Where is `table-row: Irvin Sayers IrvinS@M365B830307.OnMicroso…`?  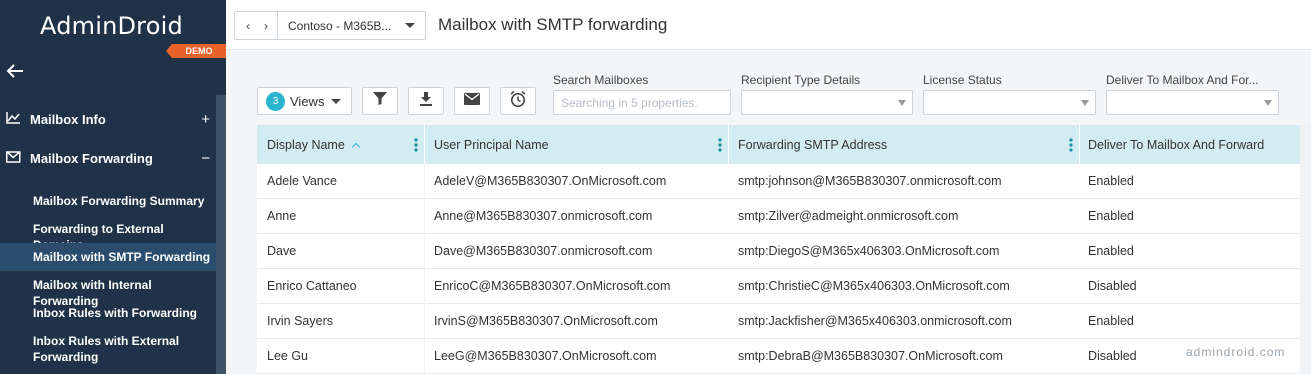
table-row: Irvin Sayers IrvinS@M365B830307.OnMicroso… is located at coordinates (784, 321).